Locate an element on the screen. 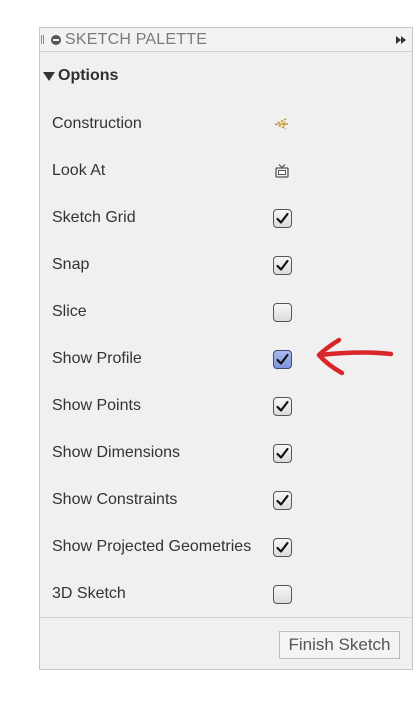 The image size is (418, 709). options-section-toggle: Options is located at coordinates (80, 76).